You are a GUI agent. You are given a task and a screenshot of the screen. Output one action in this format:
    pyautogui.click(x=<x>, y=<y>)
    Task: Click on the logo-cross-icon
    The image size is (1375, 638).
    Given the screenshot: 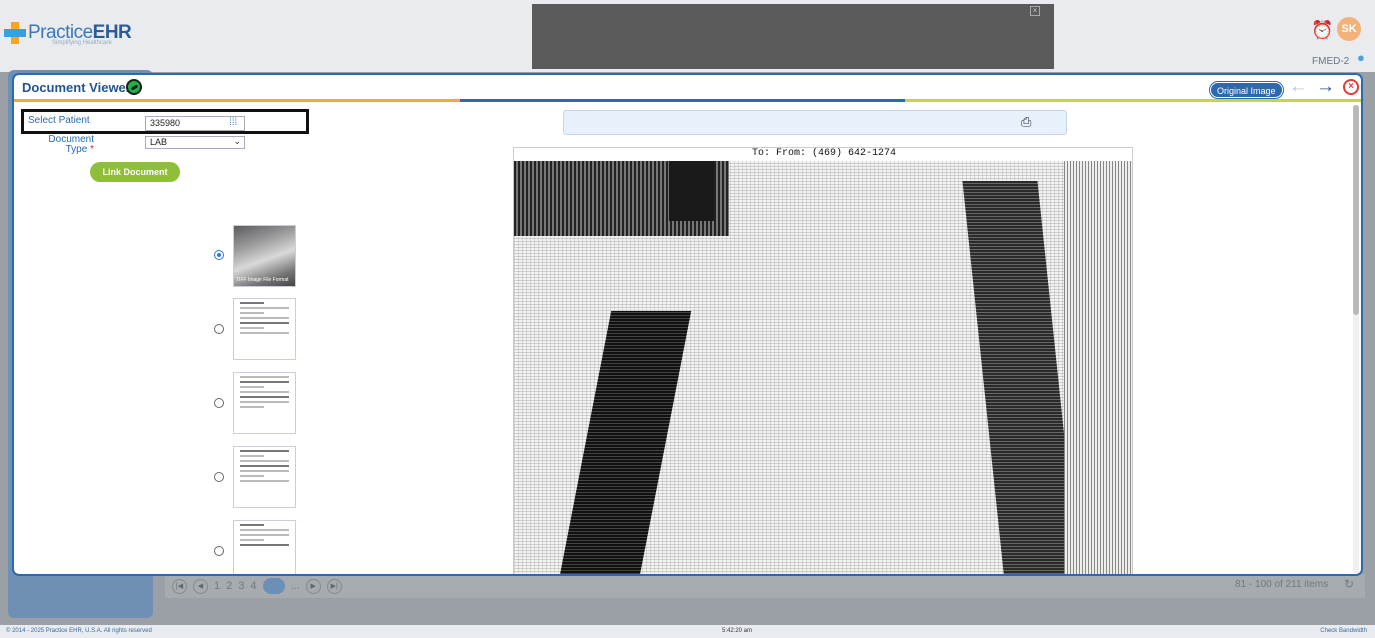 What is the action you would take?
    pyautogui.click(x=15, y=33)
    